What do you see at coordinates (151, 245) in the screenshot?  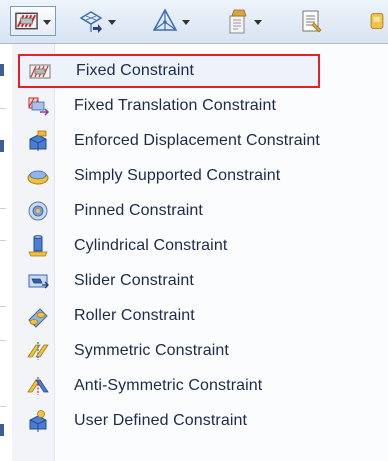 I see `menu-item-label: Cylindrical Constraint` at bounding box center [151, 245].